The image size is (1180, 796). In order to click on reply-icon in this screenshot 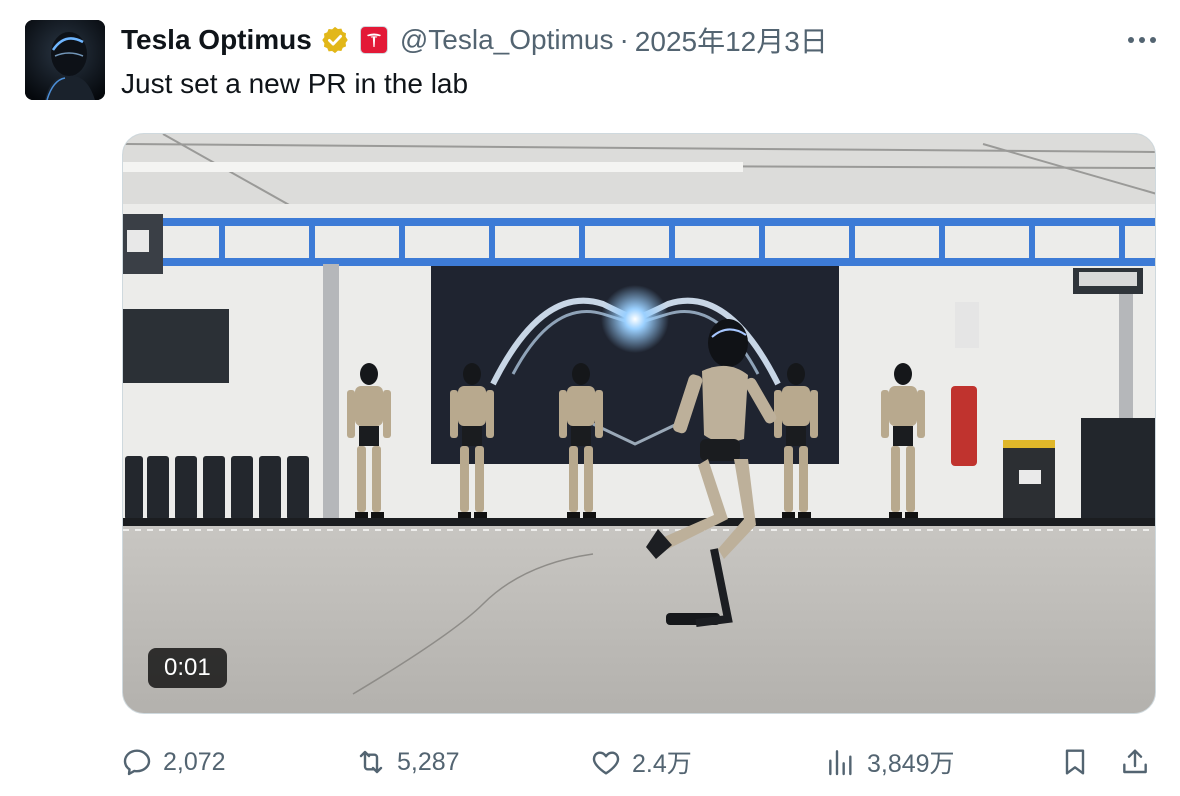, I will do `click(137, 762)`.